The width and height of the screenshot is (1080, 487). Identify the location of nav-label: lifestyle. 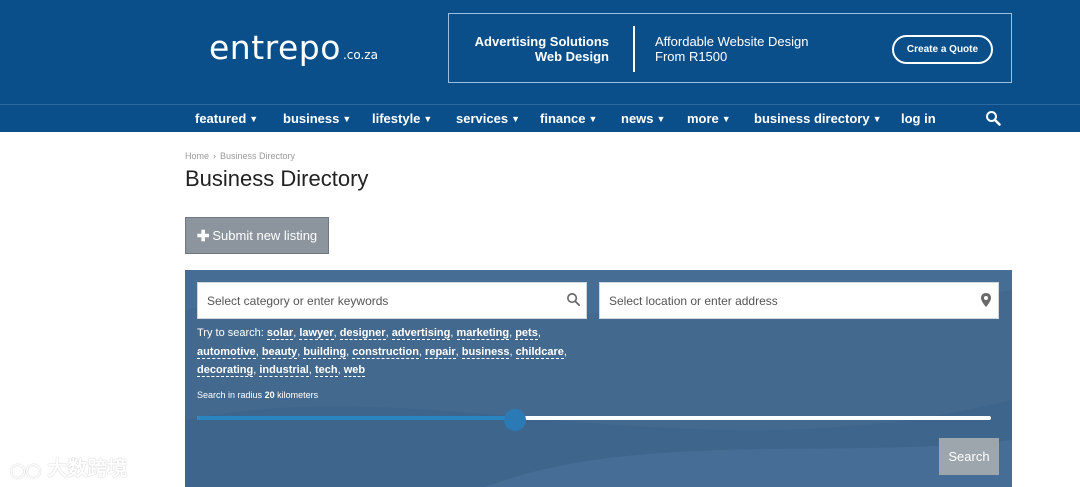
(396, 118).